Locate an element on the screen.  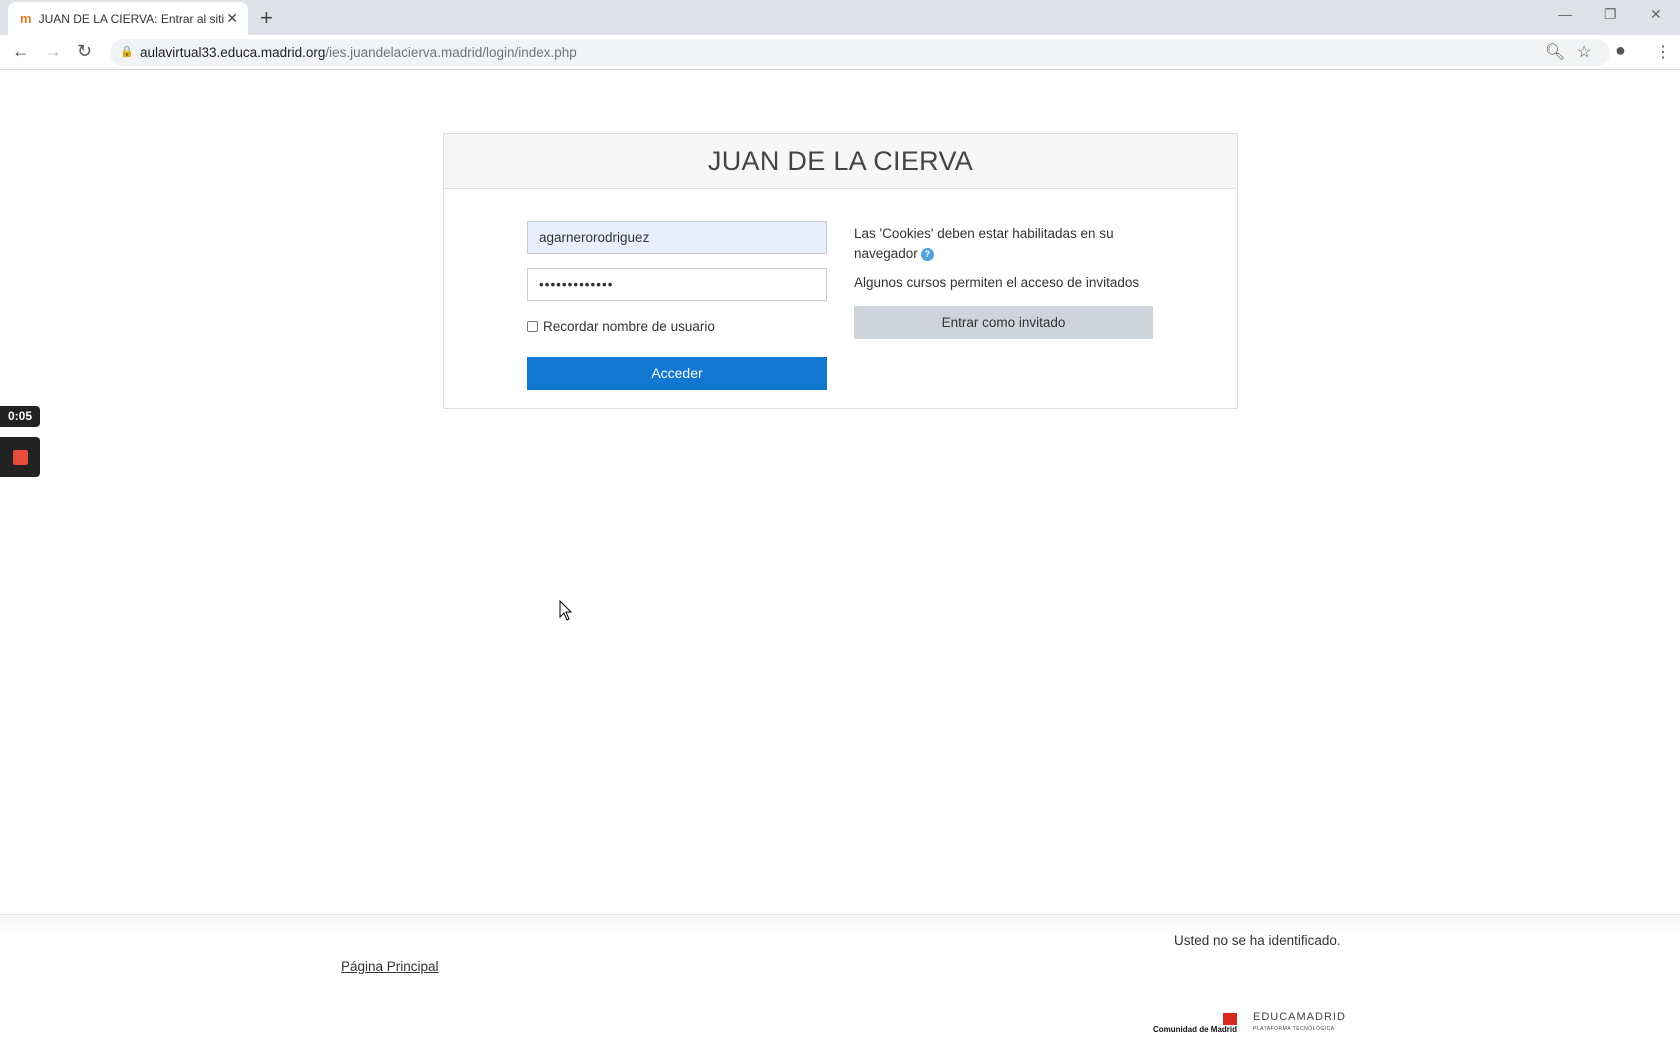
minimize-icon: — is located at coordinates (1565, 14).